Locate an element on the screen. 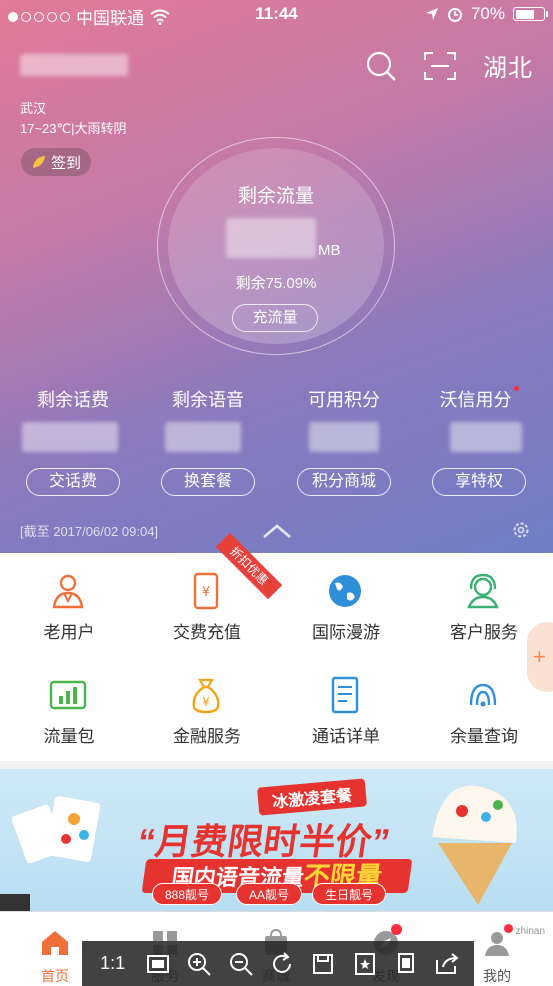 Image resolution: width=553 pixels, height=986 pixels. section-divider is located at coordinates (276, 765).